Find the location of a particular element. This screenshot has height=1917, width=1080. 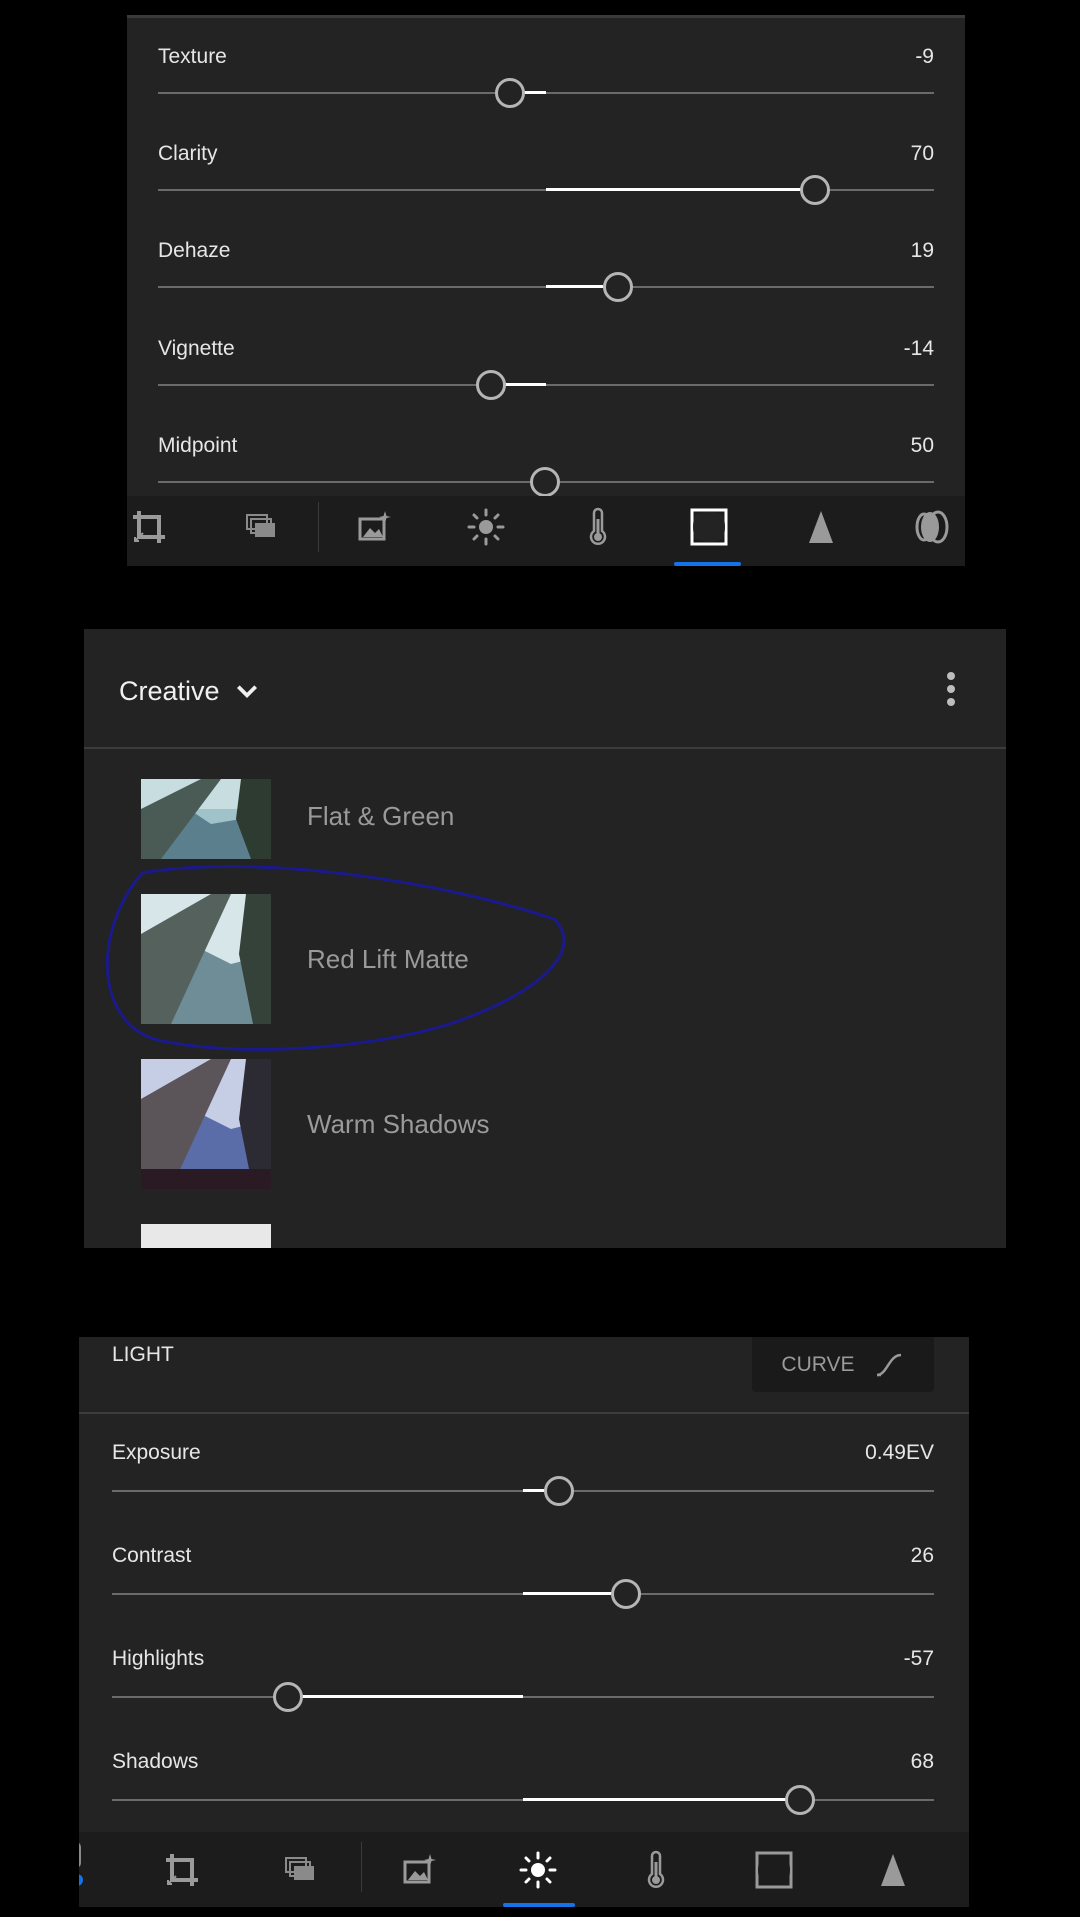

slider-label: Contrast is located at coordinates (152, 1555).